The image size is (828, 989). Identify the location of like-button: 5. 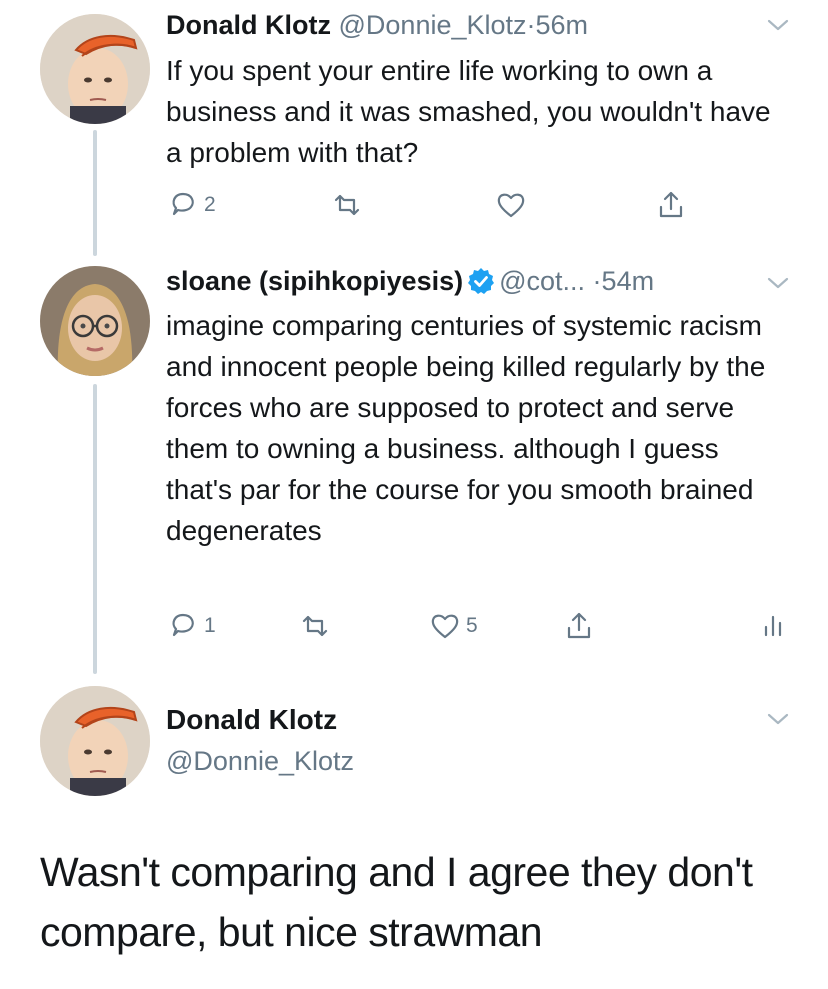
(453, 626).